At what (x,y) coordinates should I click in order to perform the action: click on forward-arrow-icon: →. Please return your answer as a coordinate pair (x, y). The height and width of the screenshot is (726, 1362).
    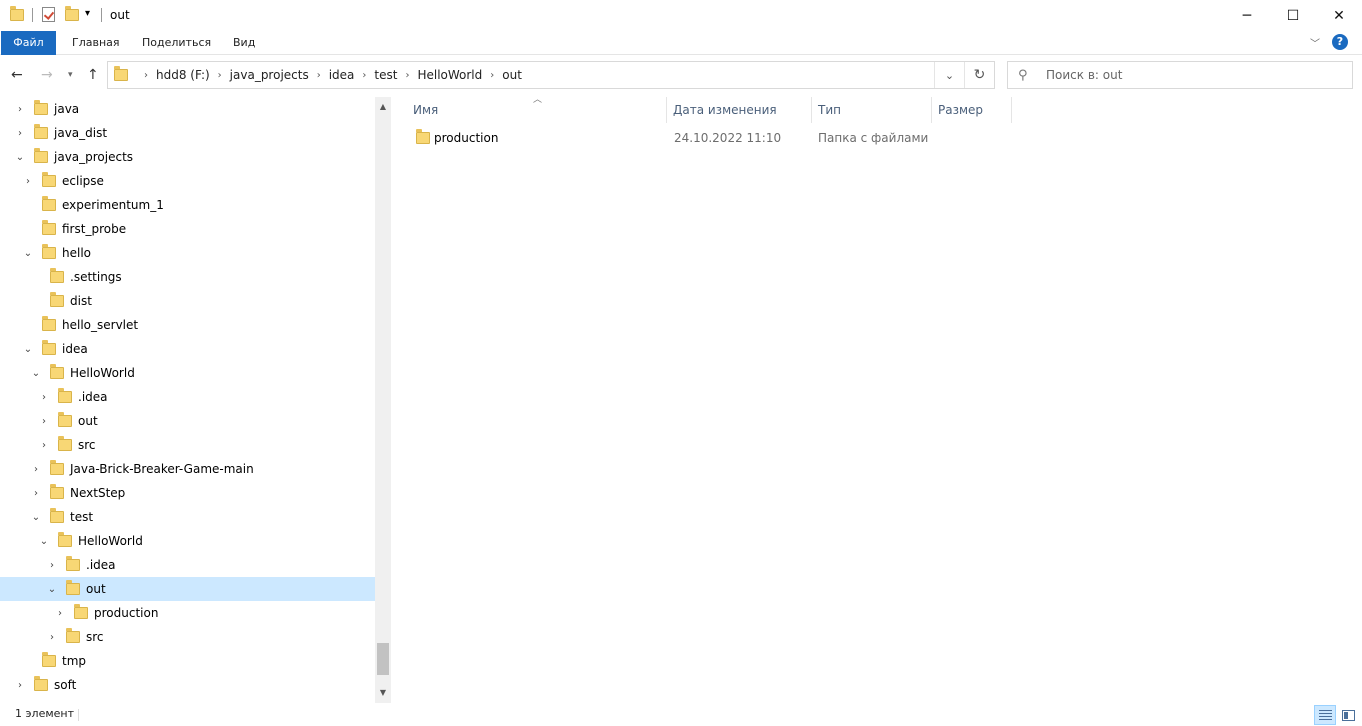
    Looking at the image, I should click on (47, 75).